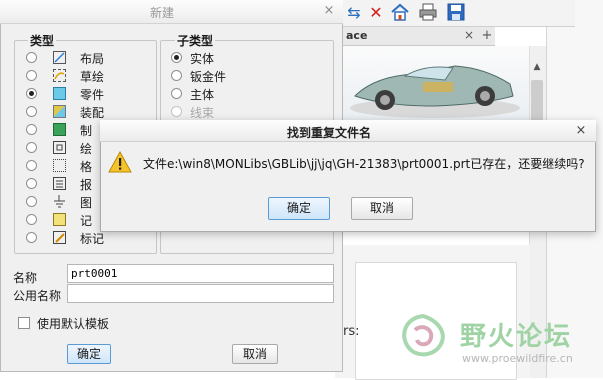  What do you see at coordinates (59, 201) in the screenshot?
I see `diagram-icon` at bounding box center [59, 201].